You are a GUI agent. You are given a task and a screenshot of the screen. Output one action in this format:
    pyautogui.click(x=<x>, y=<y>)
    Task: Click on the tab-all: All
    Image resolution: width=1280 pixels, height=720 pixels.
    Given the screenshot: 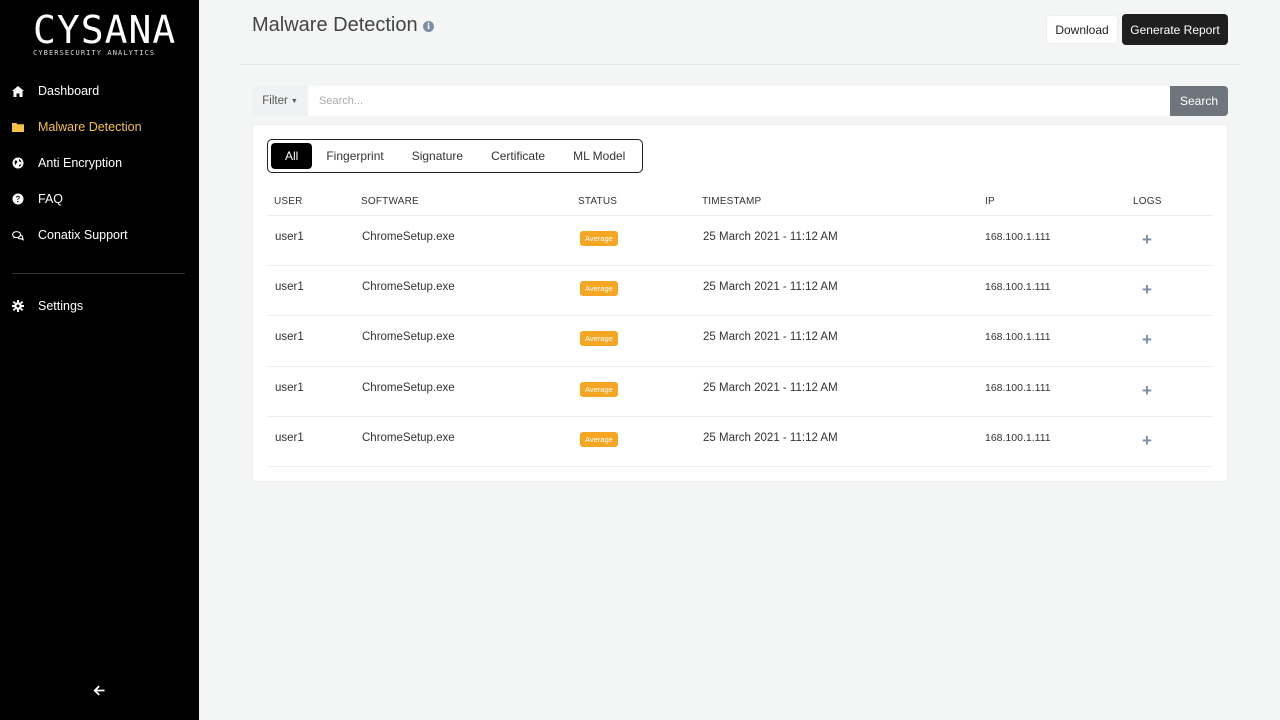 What is the action you would take?
    pyautogui.click(x=292, y=156)
    